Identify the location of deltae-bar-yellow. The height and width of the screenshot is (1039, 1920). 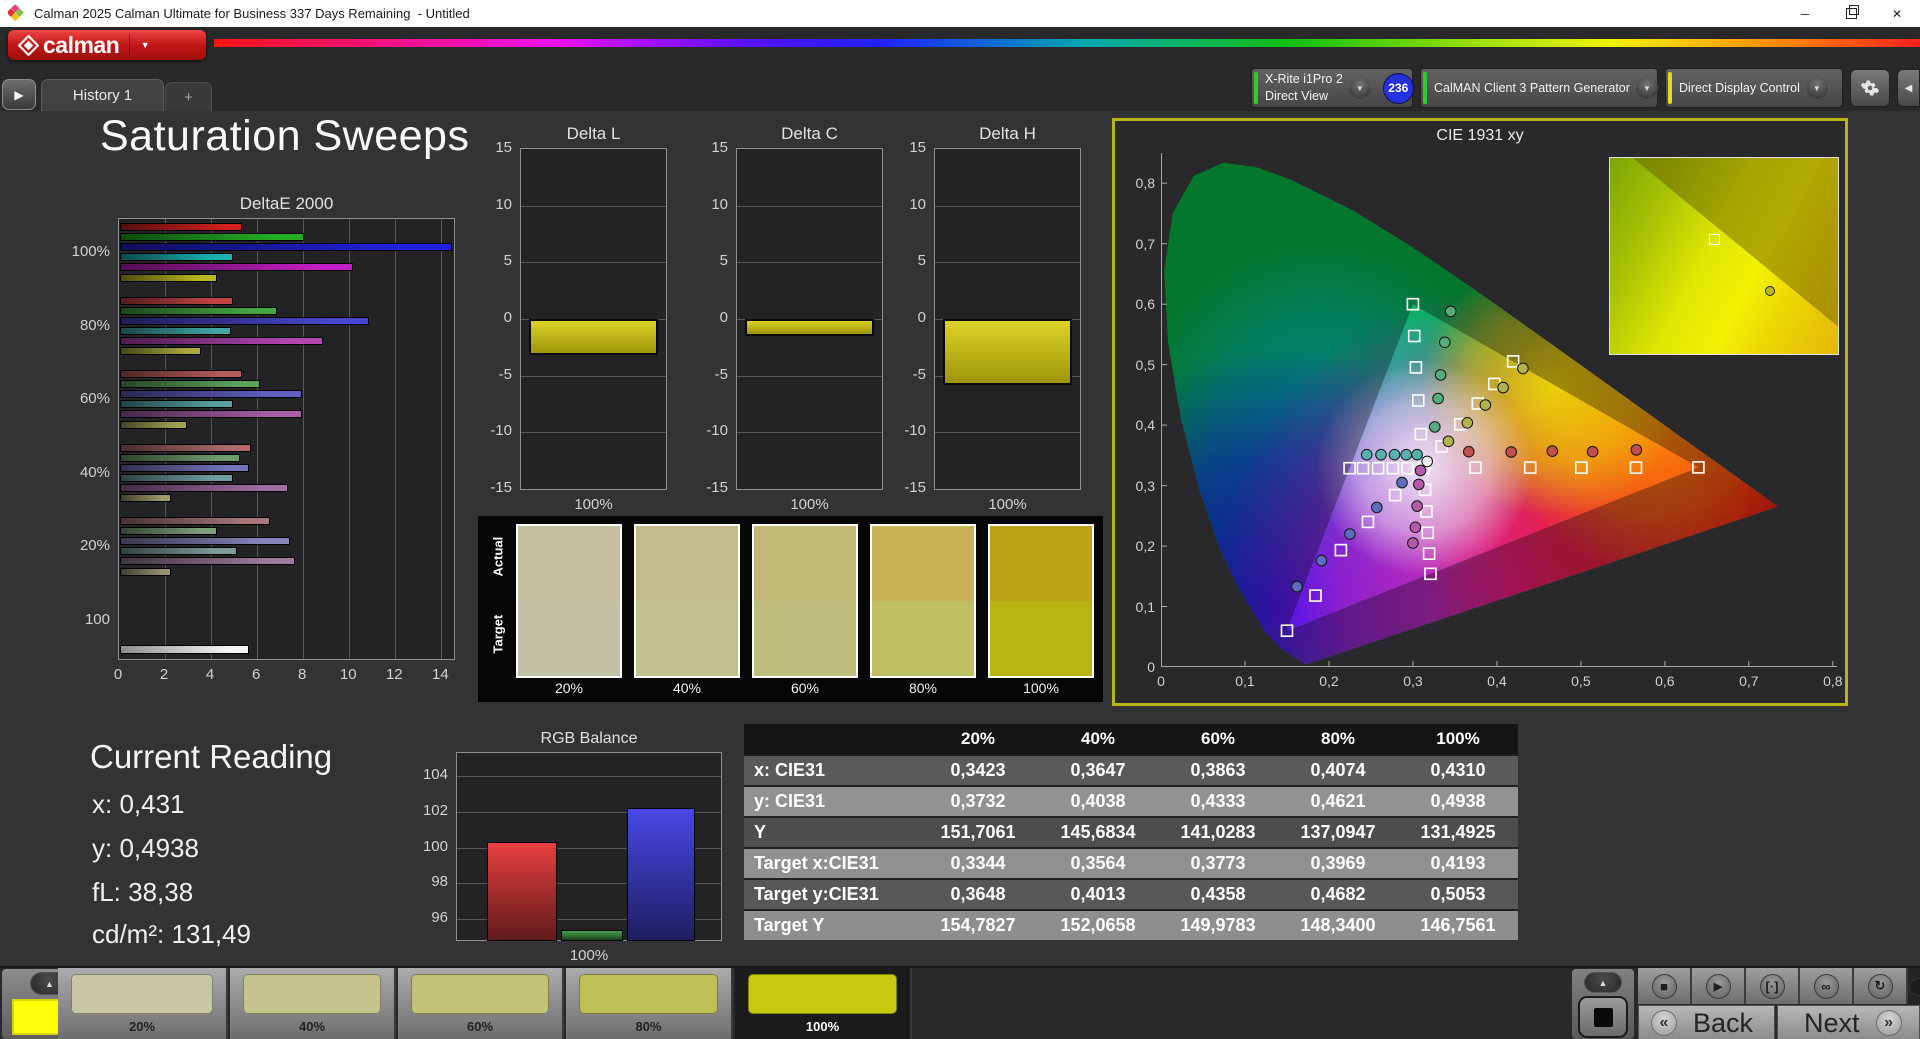
(145, 498).